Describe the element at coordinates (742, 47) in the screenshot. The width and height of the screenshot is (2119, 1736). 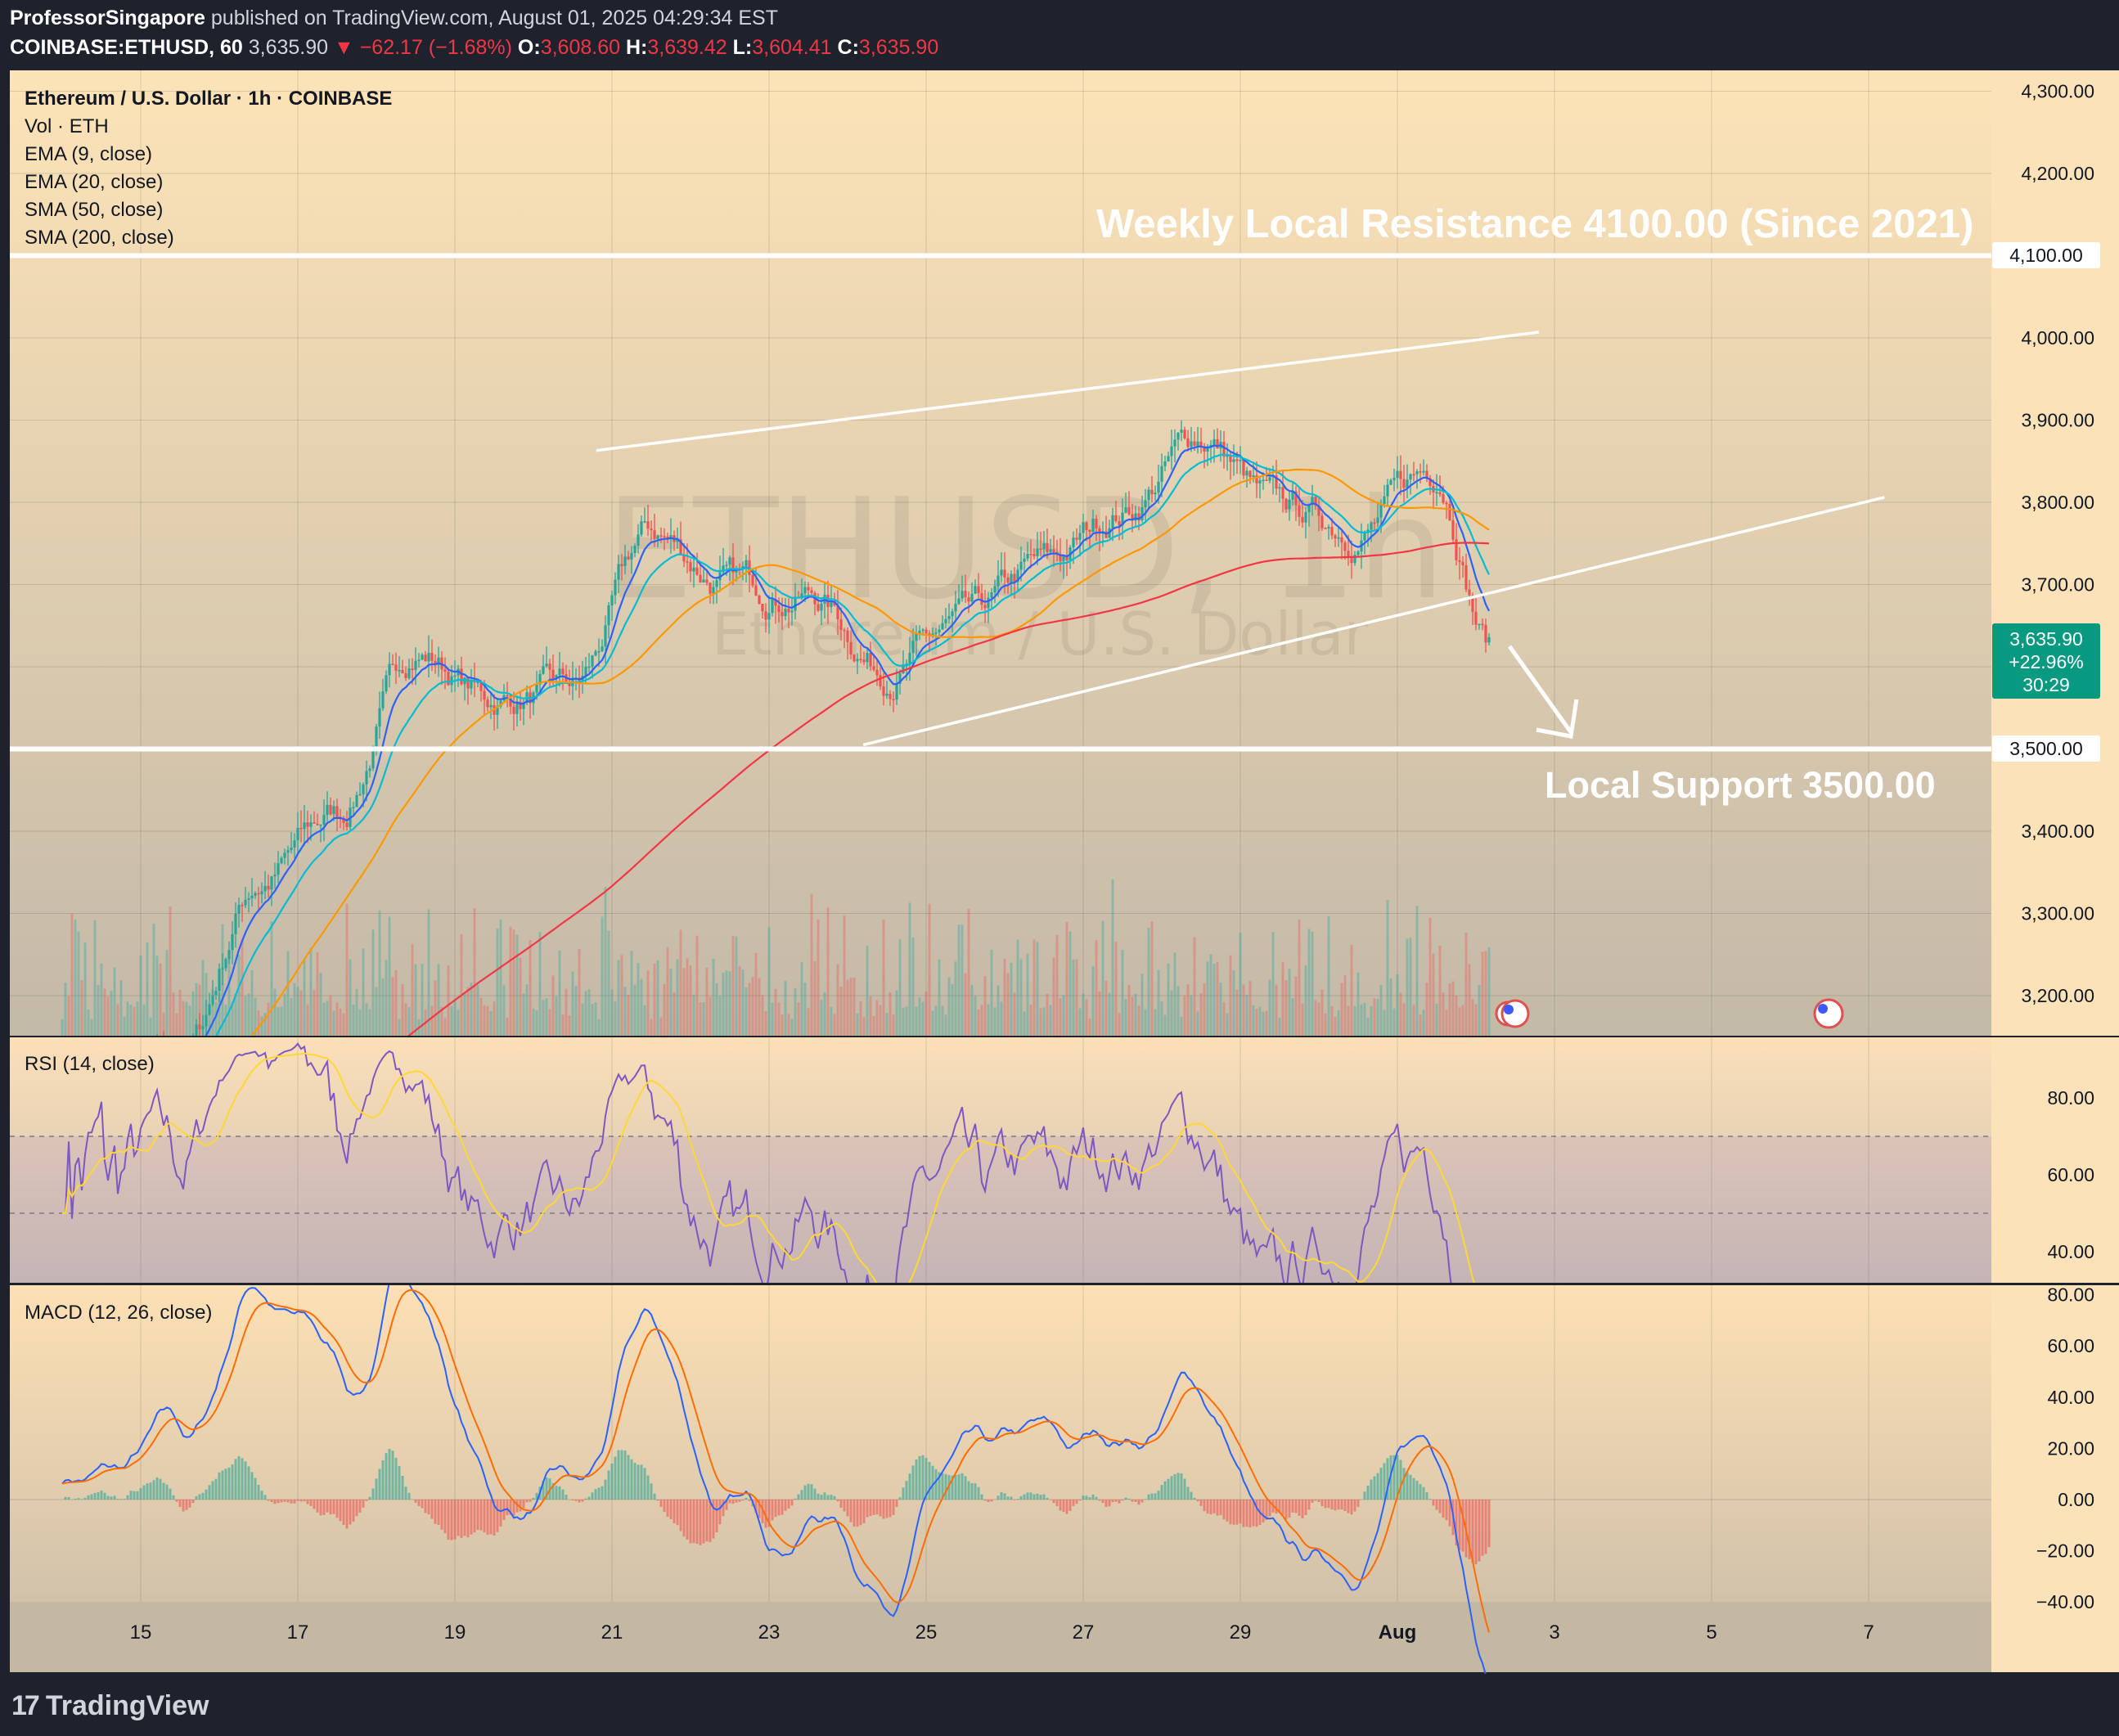
I see `low-label: L:` at that location.